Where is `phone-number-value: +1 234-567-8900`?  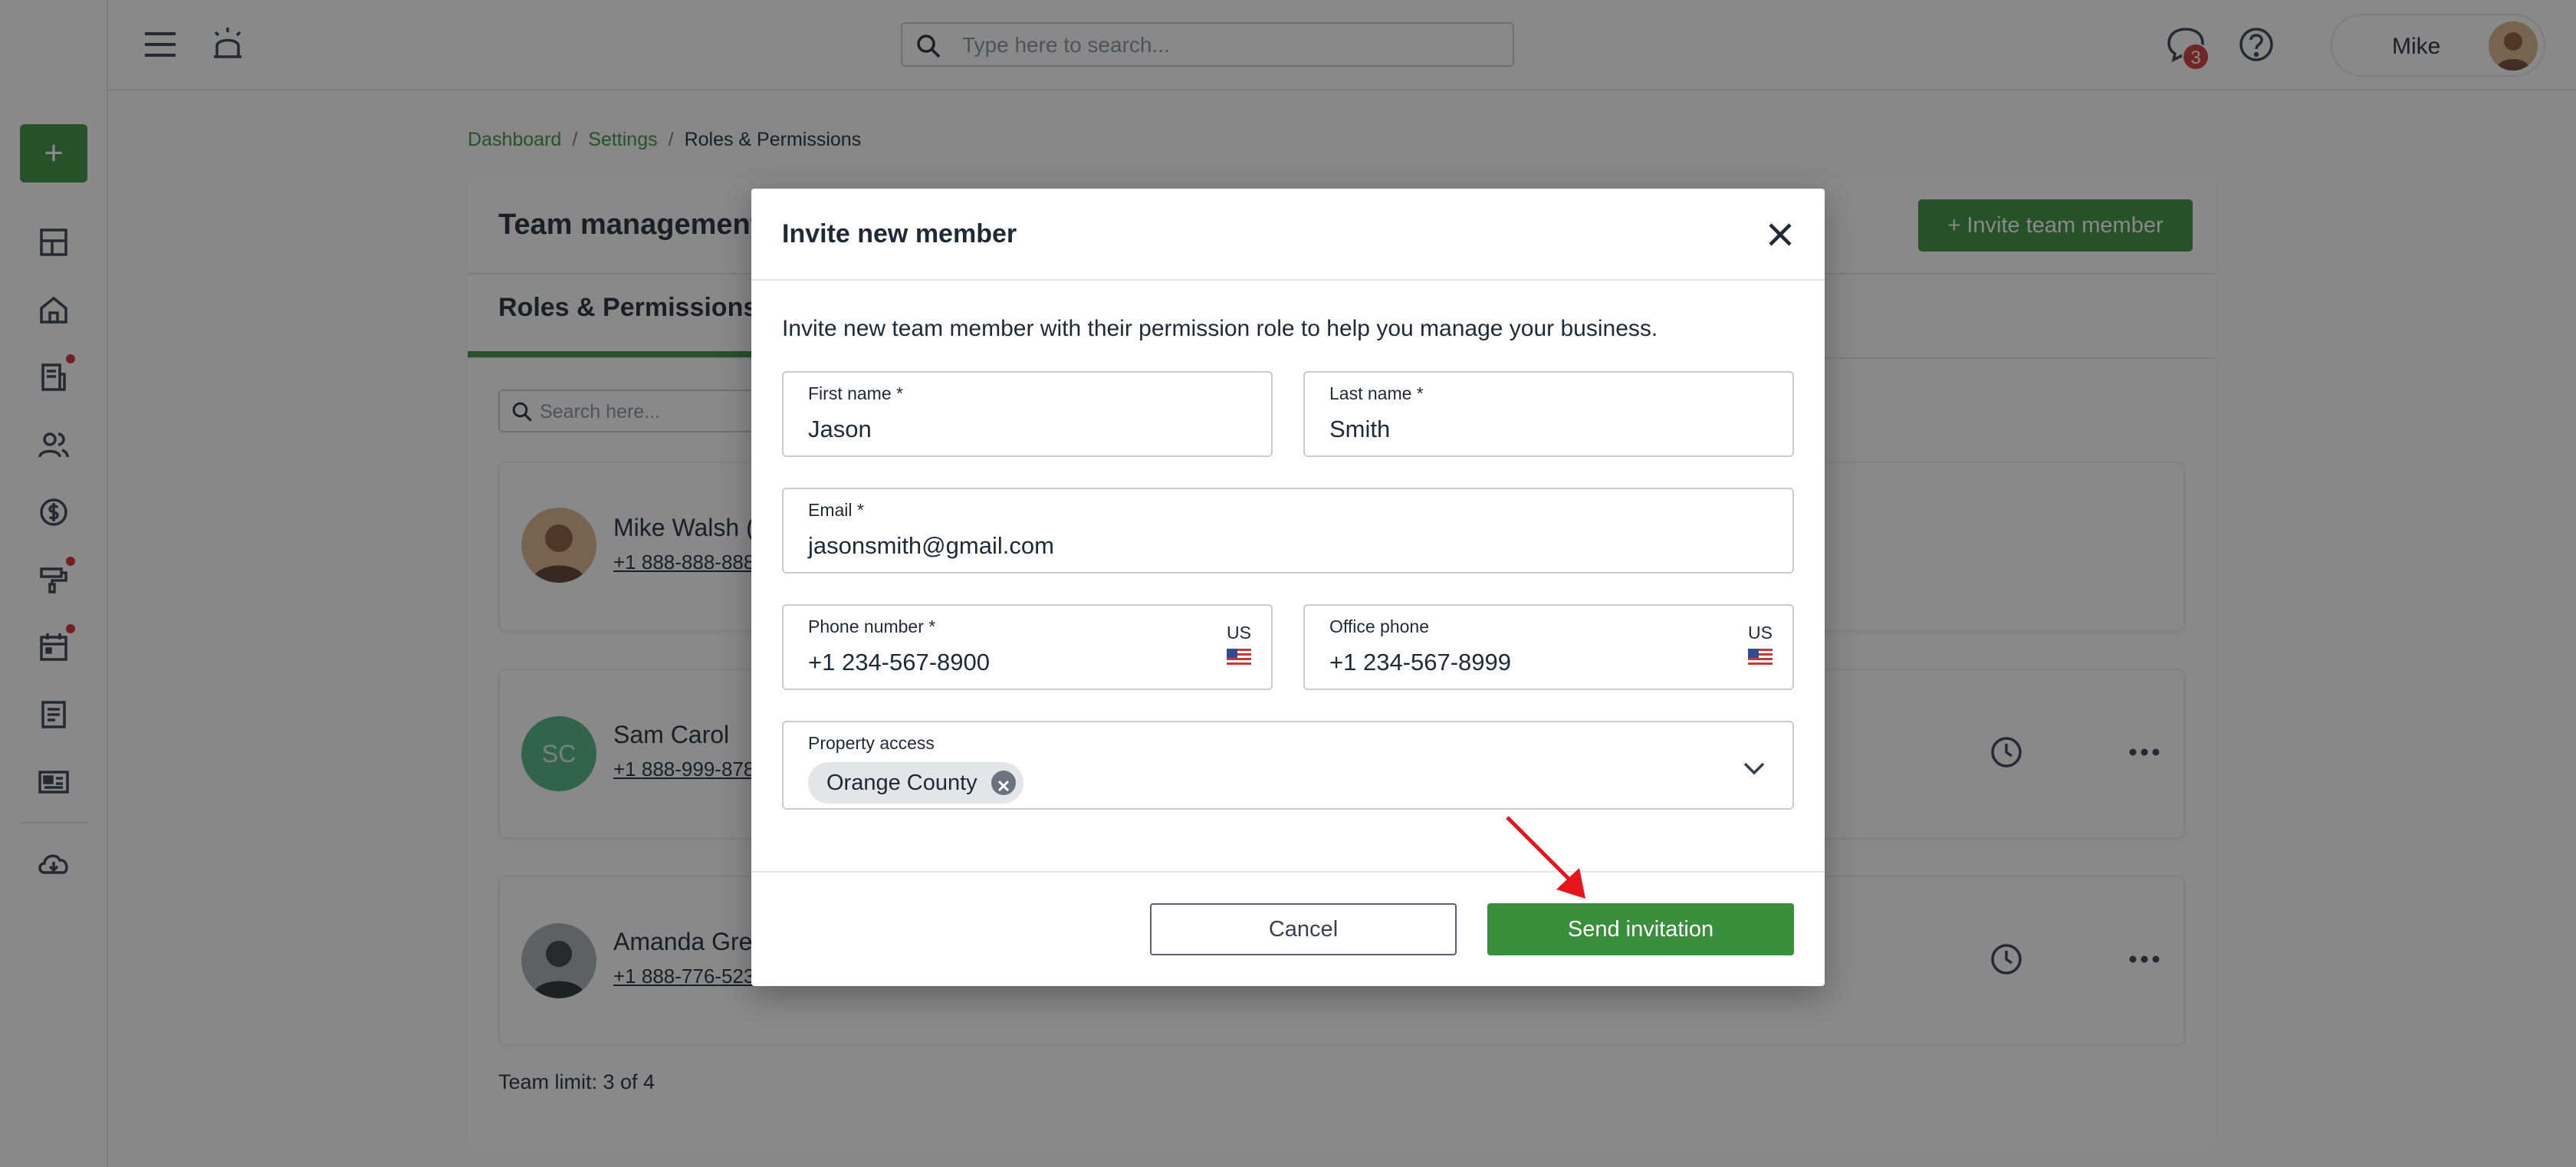 phone-number-value: +1 234-567-8900 is located at coordinates (899, 662).